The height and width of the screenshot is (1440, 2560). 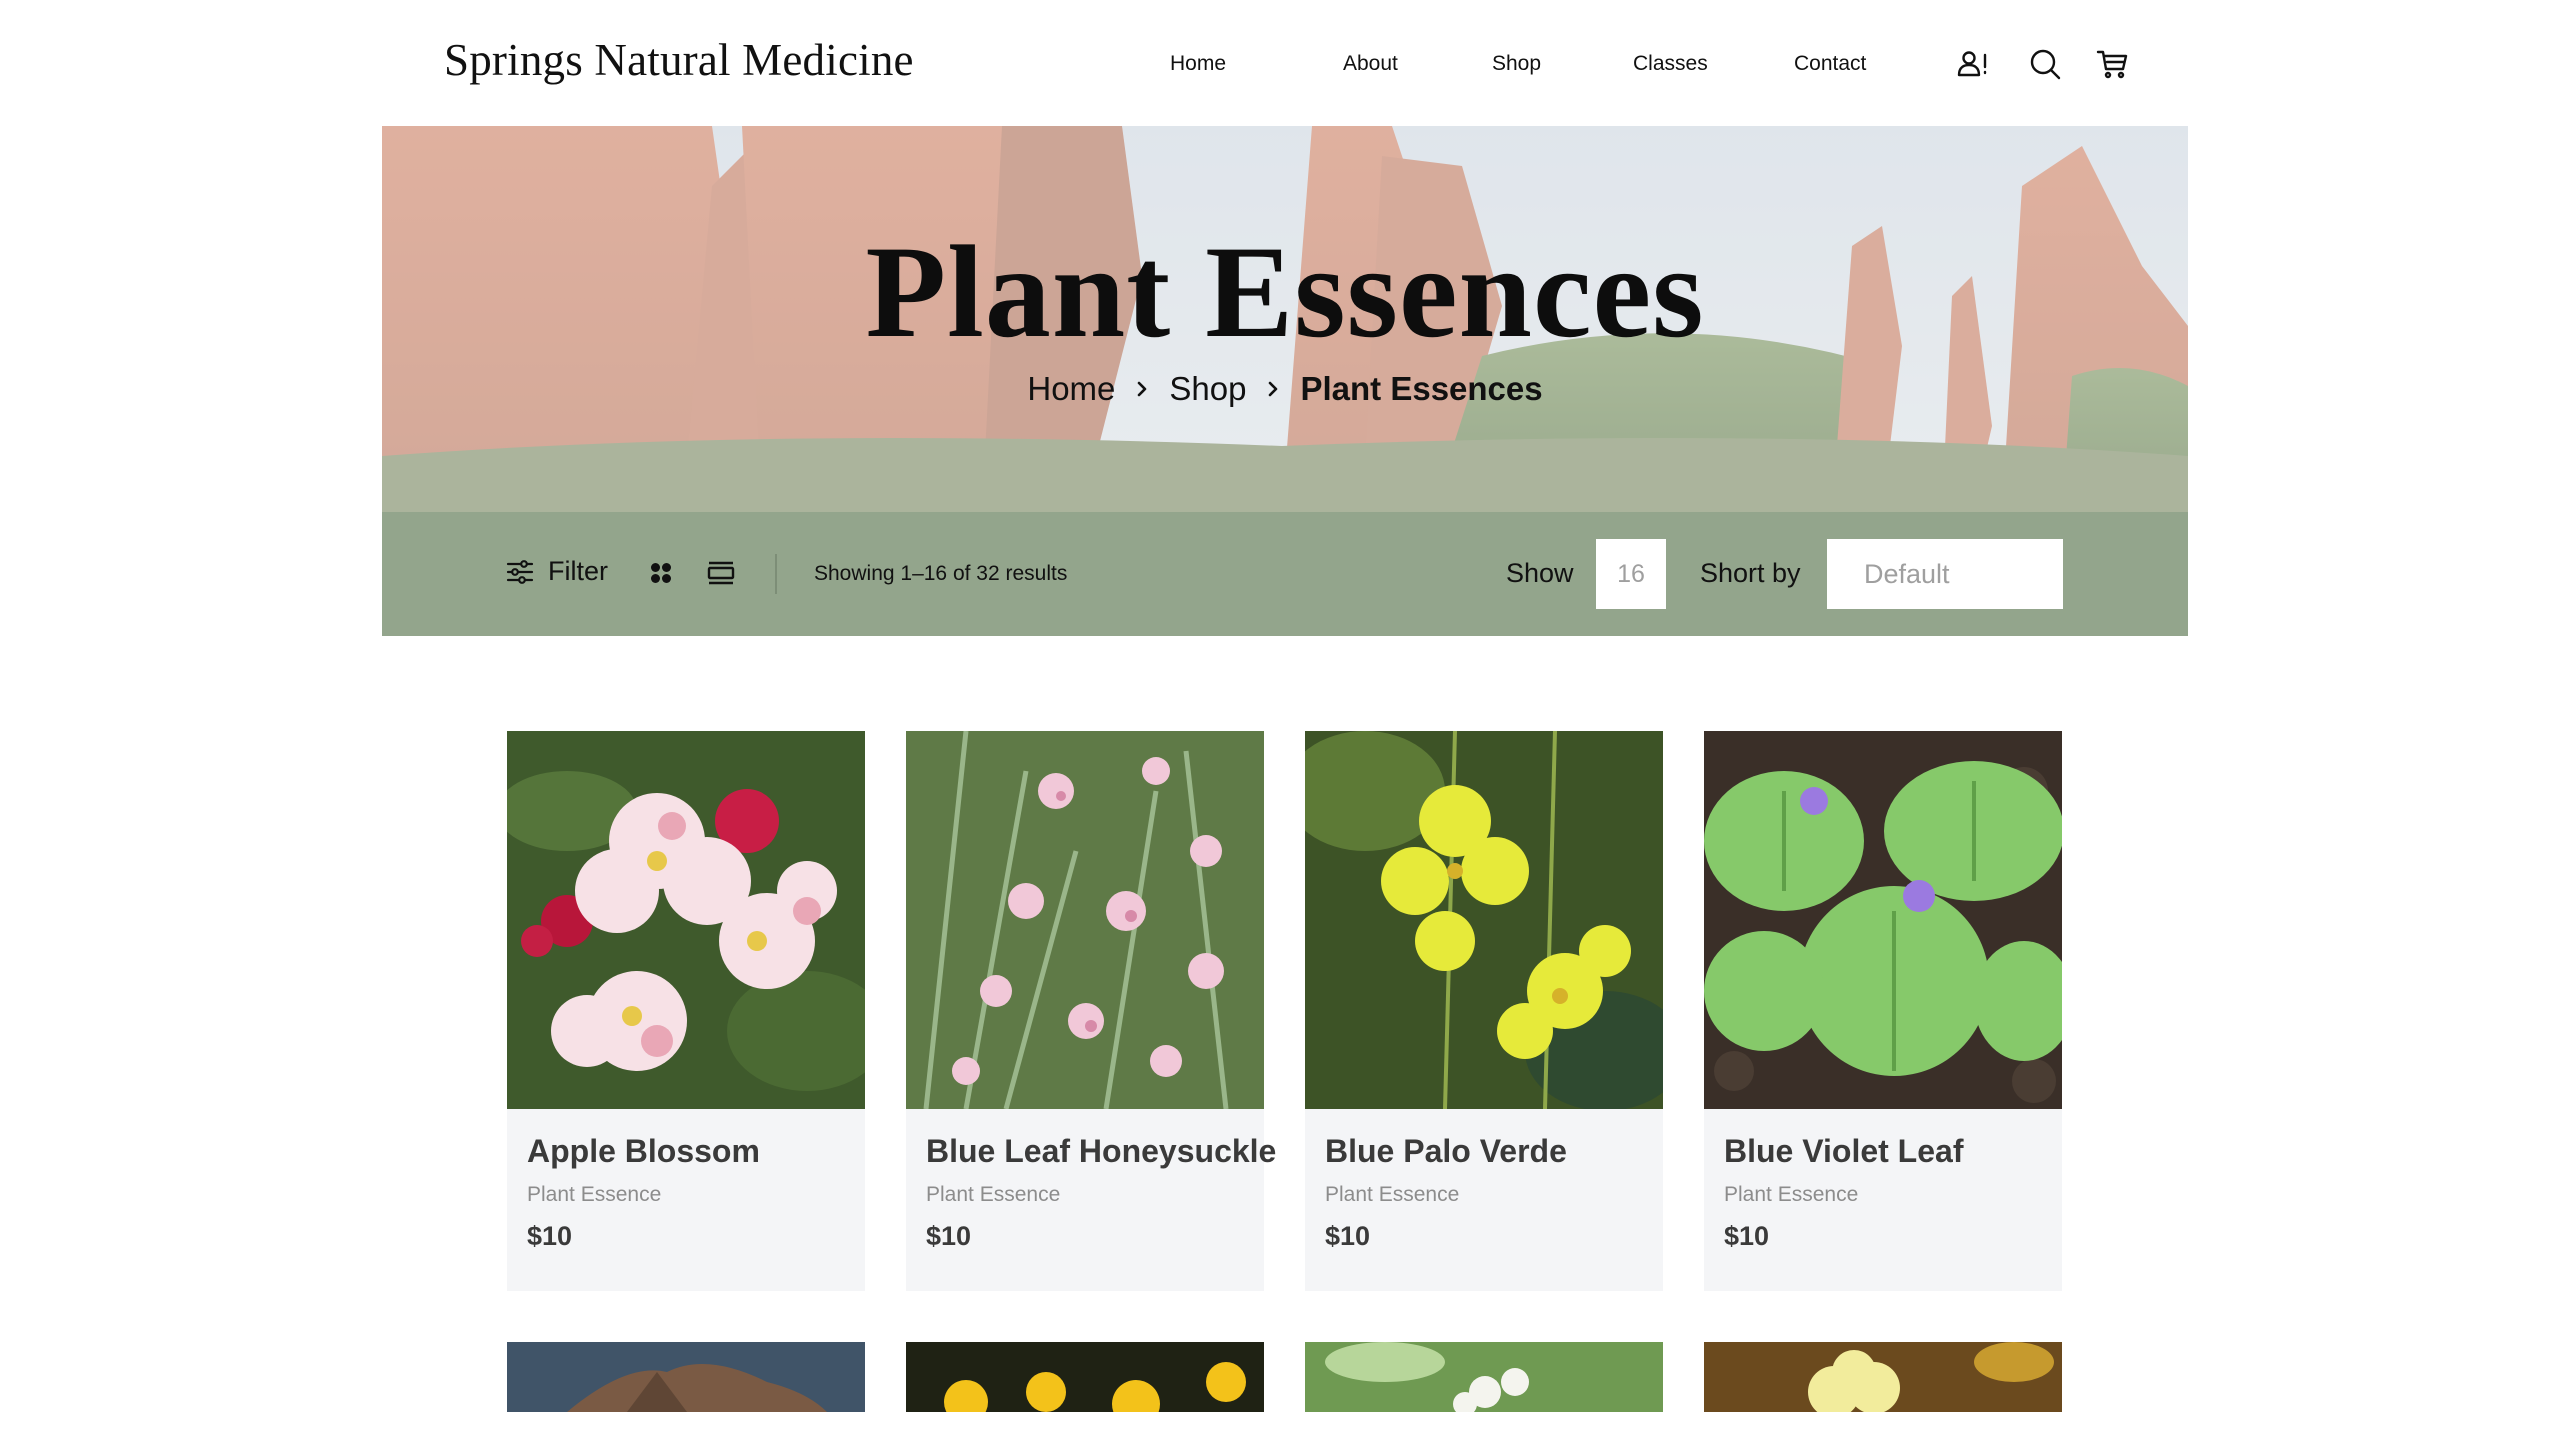 I want to click on product-card: Blue Leaf Honeysuckle Plant Essence $10, so click(x=1091, y=1011).